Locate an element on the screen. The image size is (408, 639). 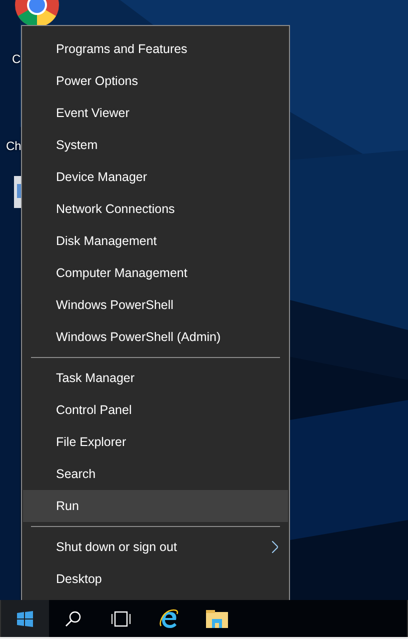
menu-item: Task Manager is located at coordinates (155, 378).